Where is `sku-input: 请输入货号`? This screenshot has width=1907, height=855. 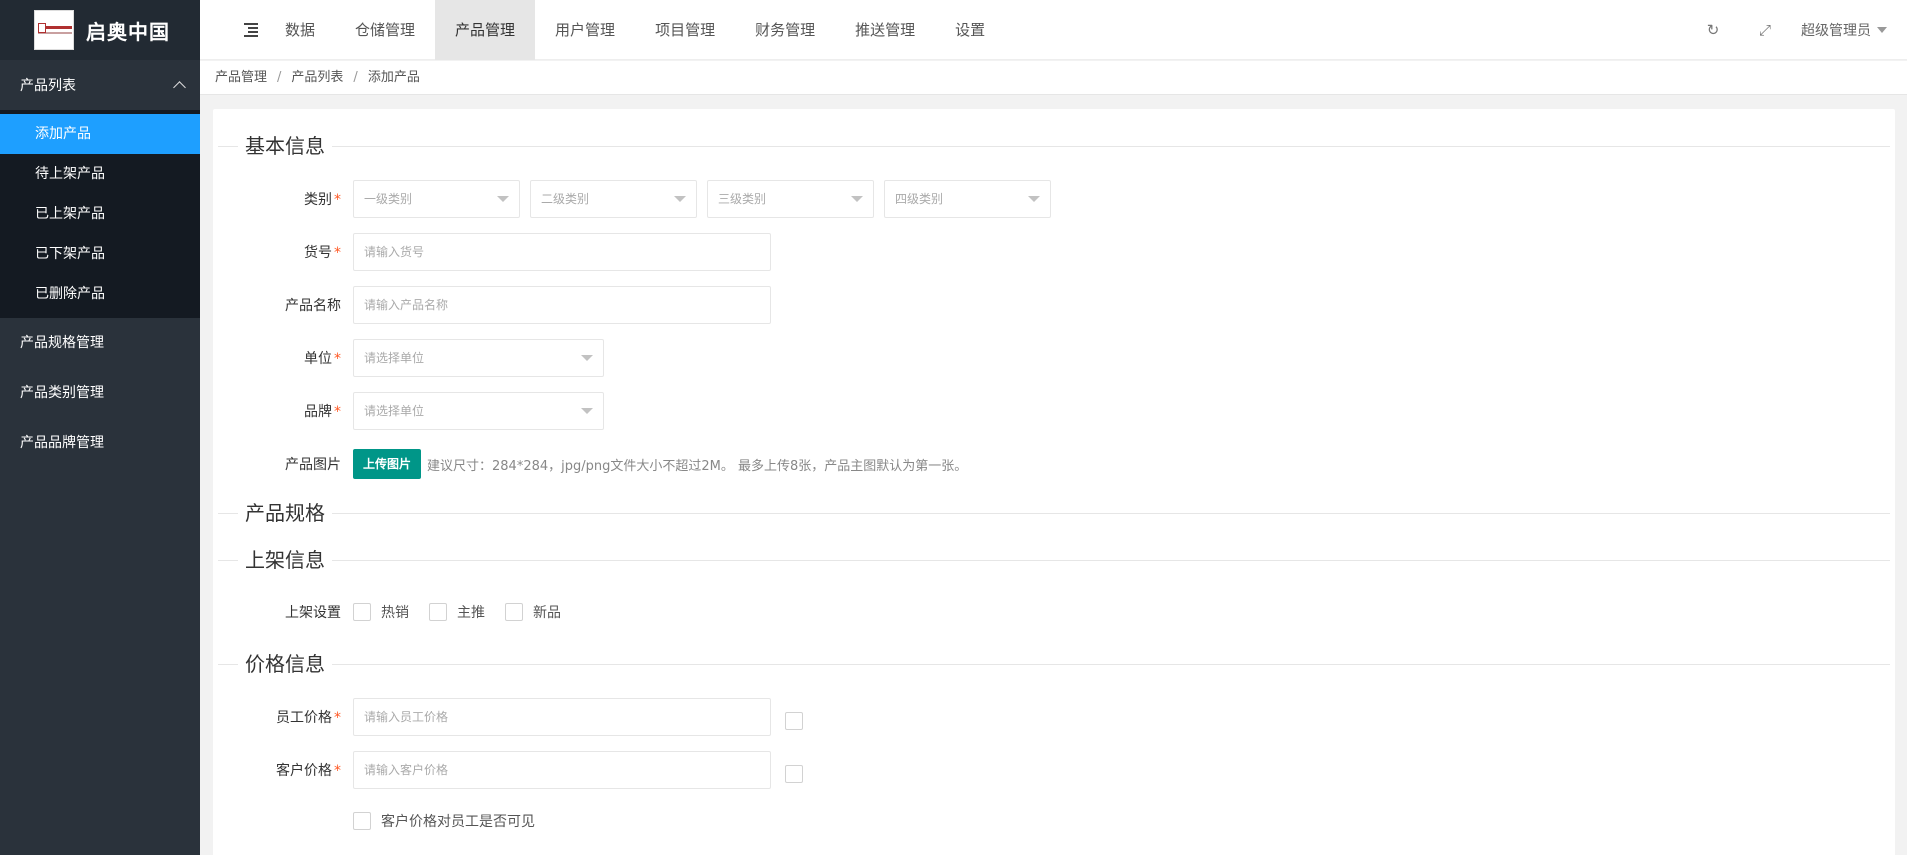
sku-input: 请输入货号 is located at coordinates (562, 252).